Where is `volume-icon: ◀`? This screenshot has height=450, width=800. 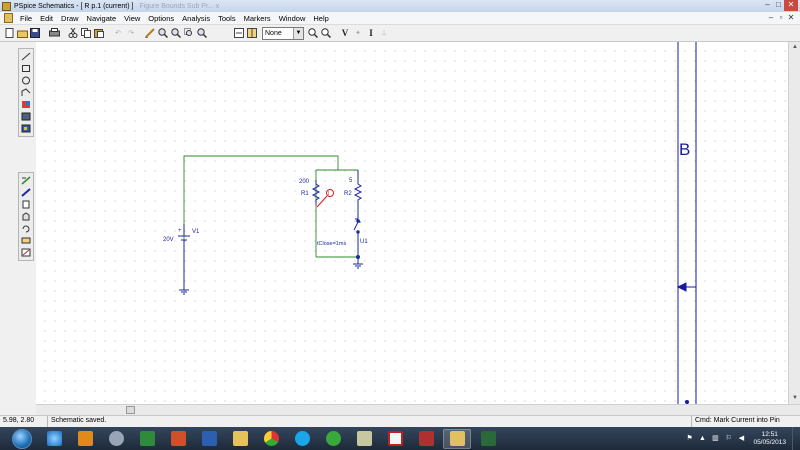
volume-icon: ◀ is located at coordinates (741, 439).